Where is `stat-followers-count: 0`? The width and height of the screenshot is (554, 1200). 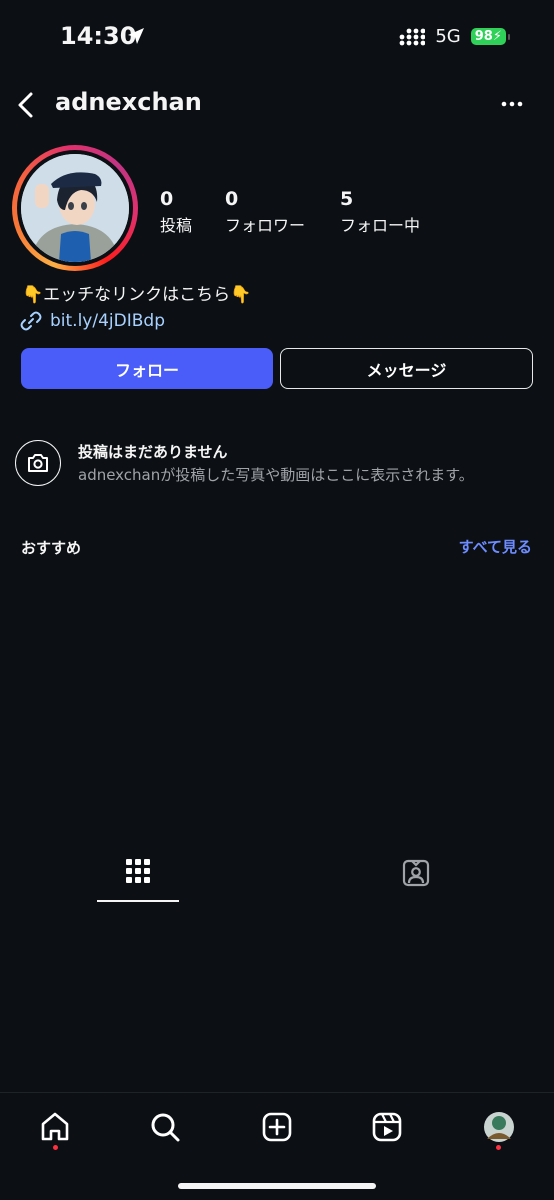
stat-followers-count: 0 is located at coordinates (232, 199).